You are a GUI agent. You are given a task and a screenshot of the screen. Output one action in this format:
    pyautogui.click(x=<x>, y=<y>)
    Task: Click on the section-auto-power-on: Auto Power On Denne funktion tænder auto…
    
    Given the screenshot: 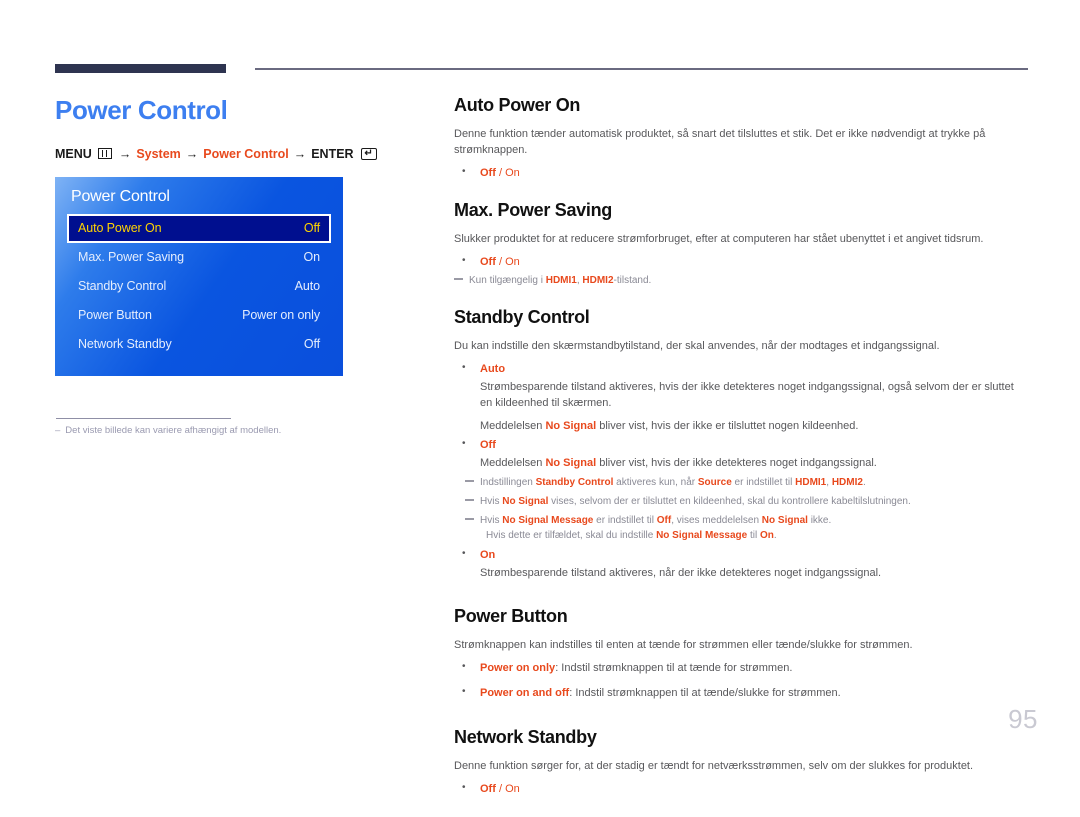 What is the action you would take?
    pyautogui.click(x=741, y=138)
    